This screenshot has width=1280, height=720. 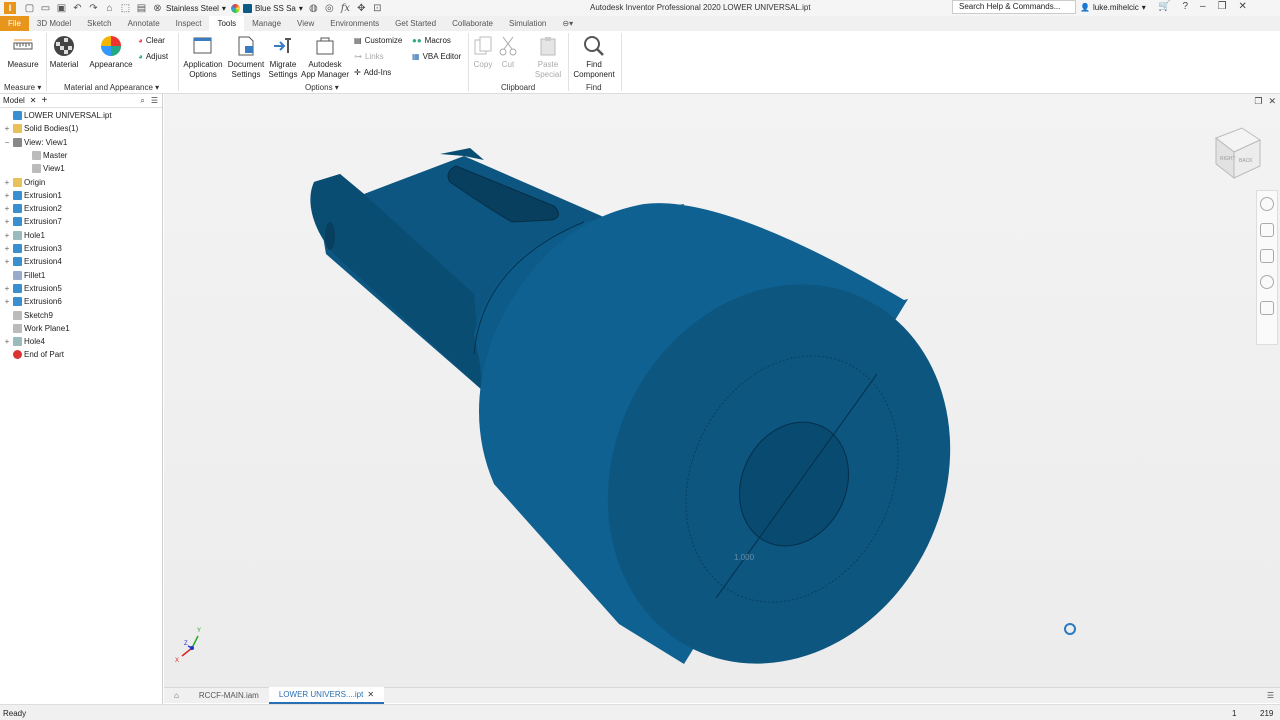 I want to click on tree-item: + Hole1, so click(x=24, y=235).